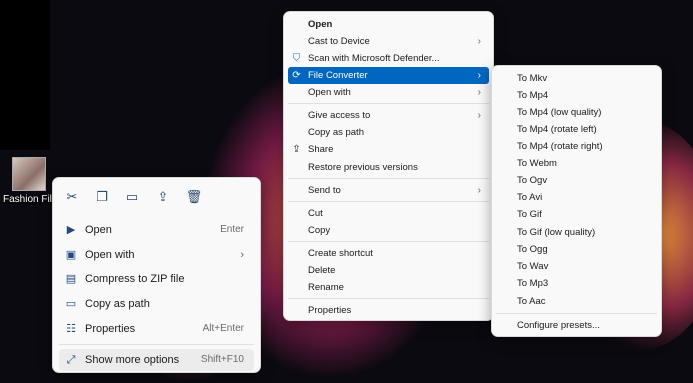 This screenshot has height=383, width=693. Describe the element at coordinates (532, 266) in the screenshot. I see `converter-item-to-wav: To Wav` at that location.